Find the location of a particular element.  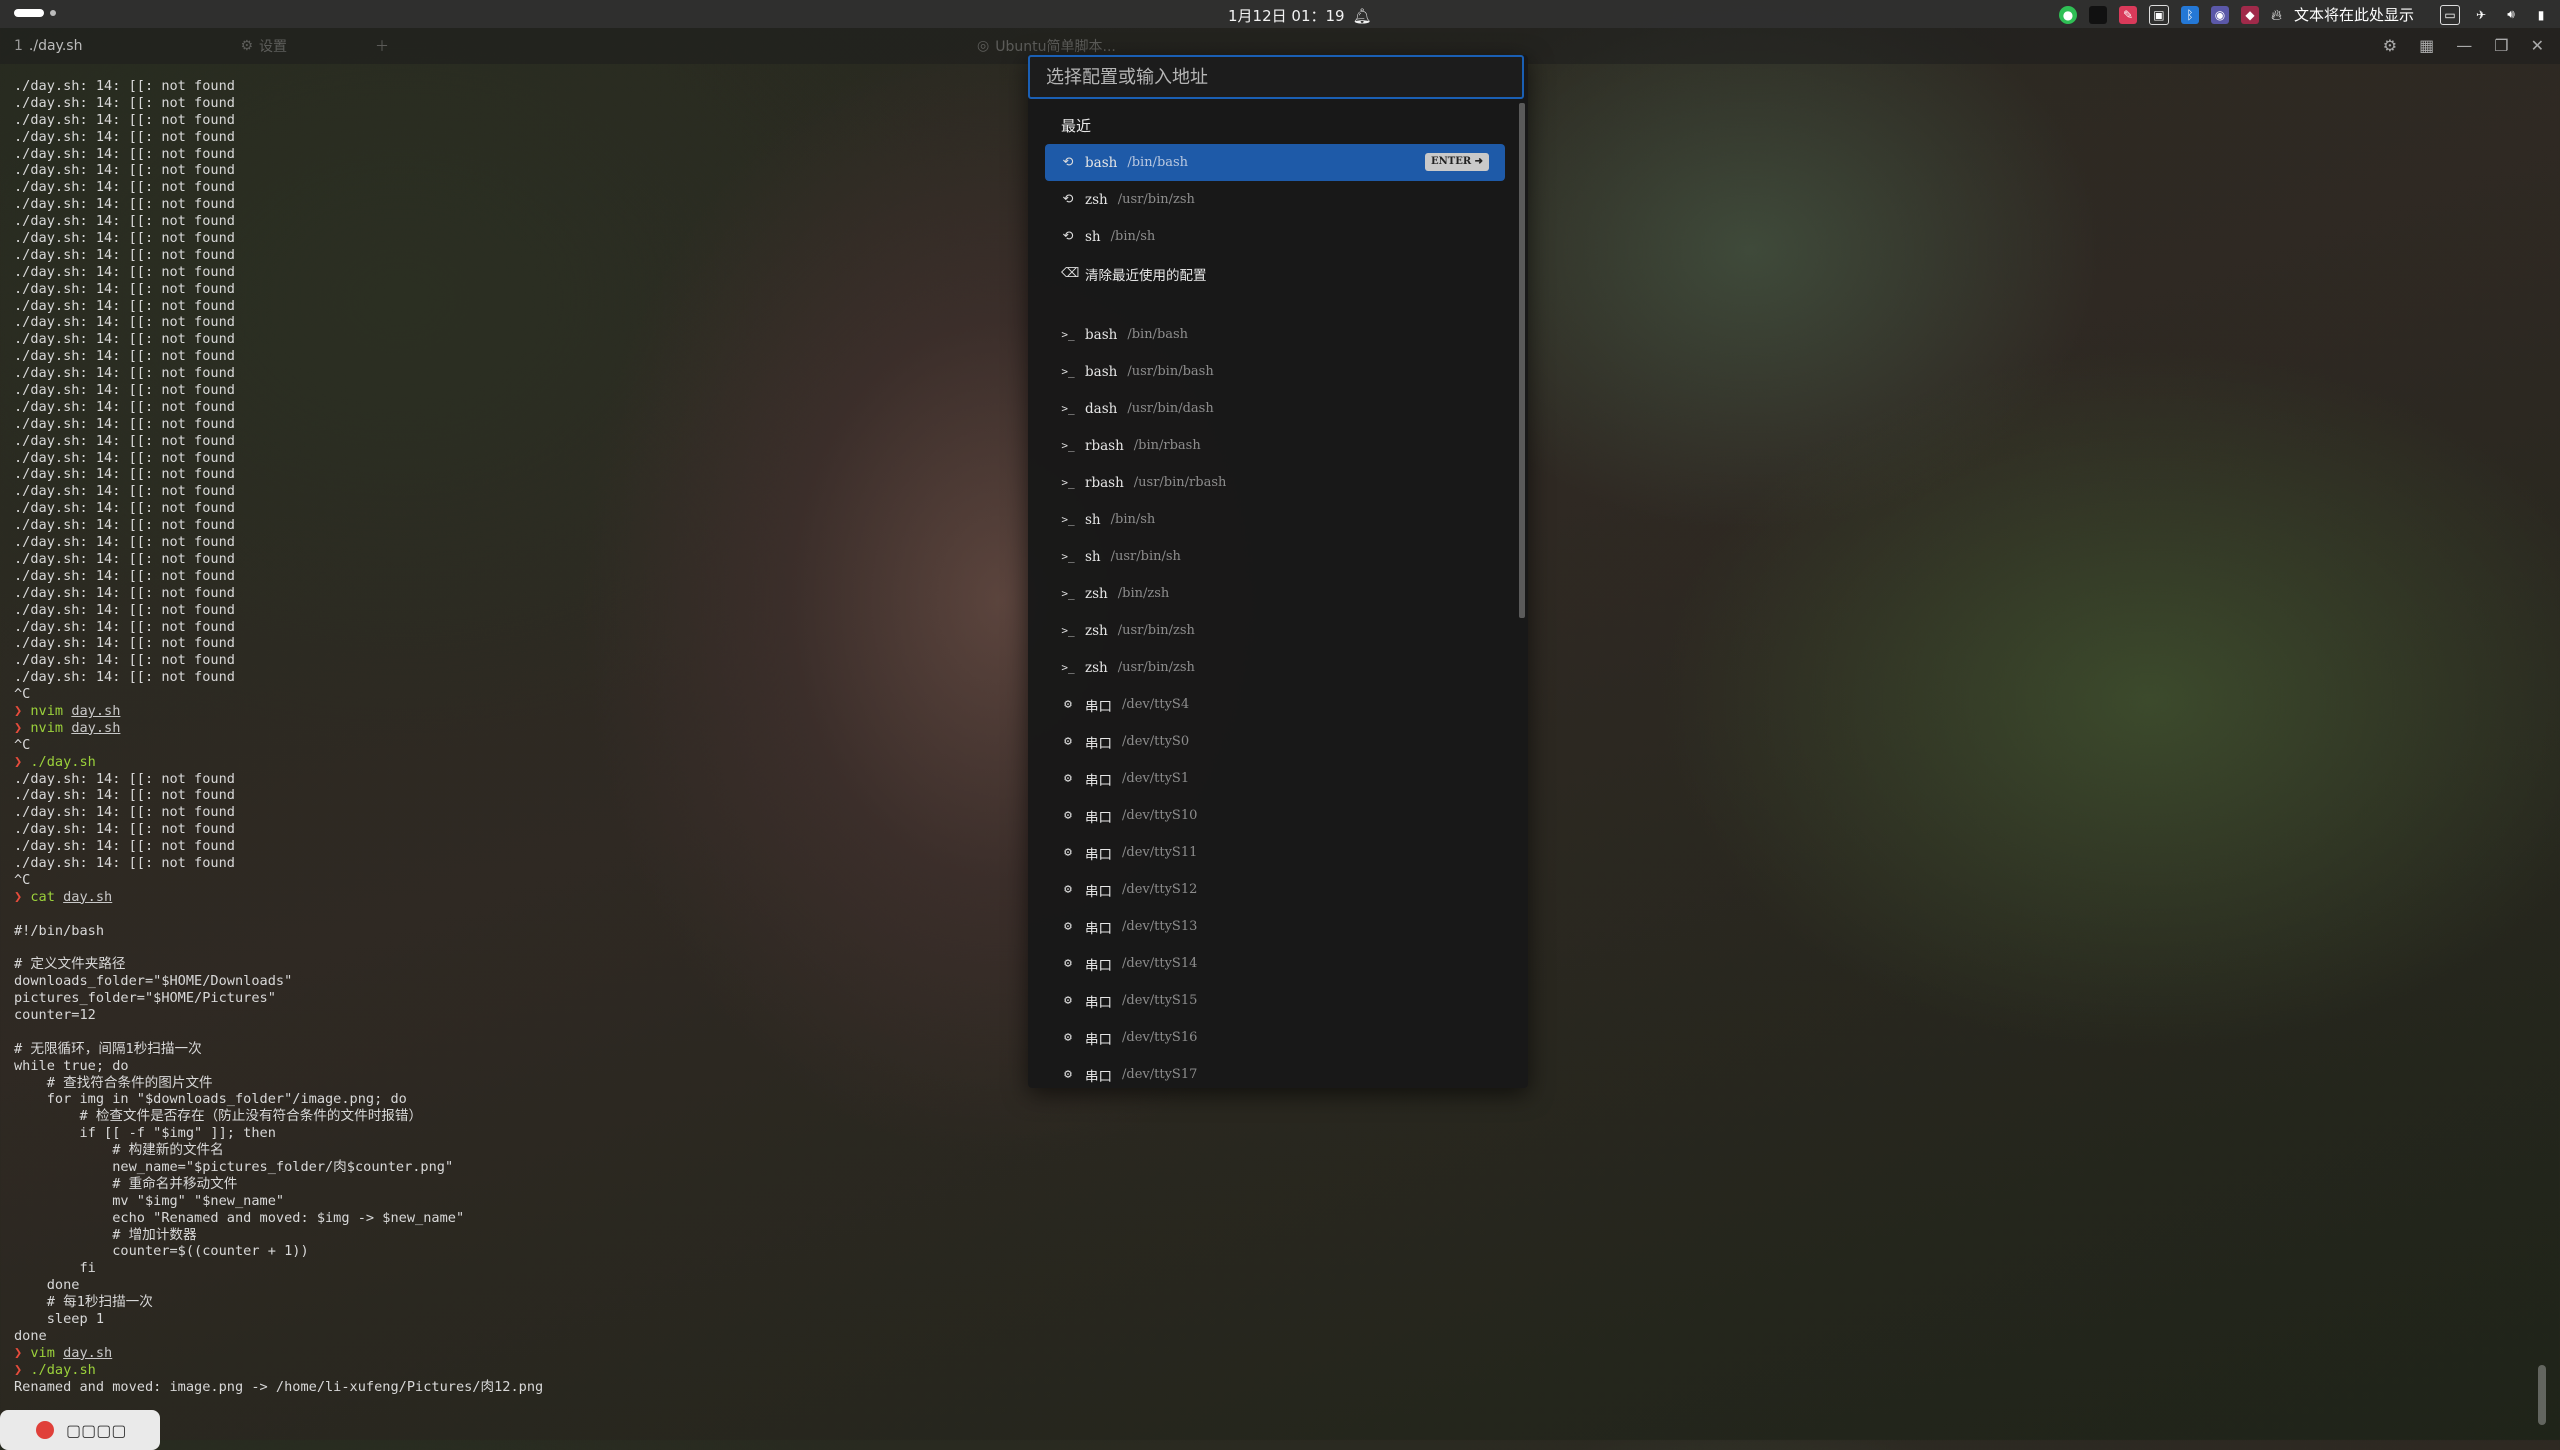

profile-item: ⚙ 串口/dev/ttyS17 is located at coordinates (1275, 1074).